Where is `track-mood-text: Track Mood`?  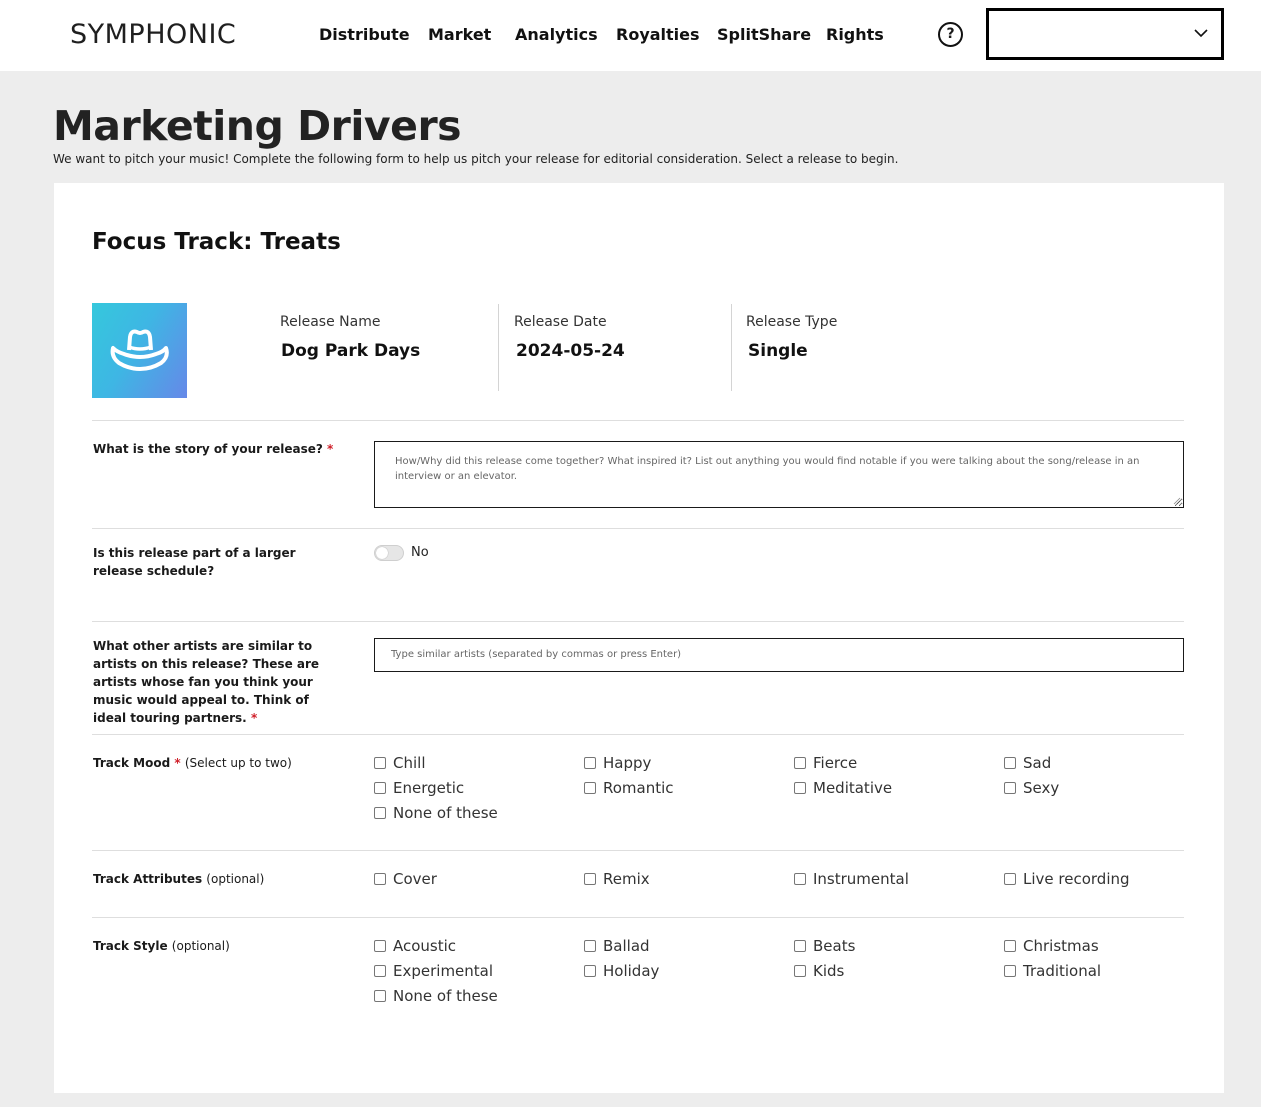
track-mood-text: Track Mood is located at coordinates (132, 763).